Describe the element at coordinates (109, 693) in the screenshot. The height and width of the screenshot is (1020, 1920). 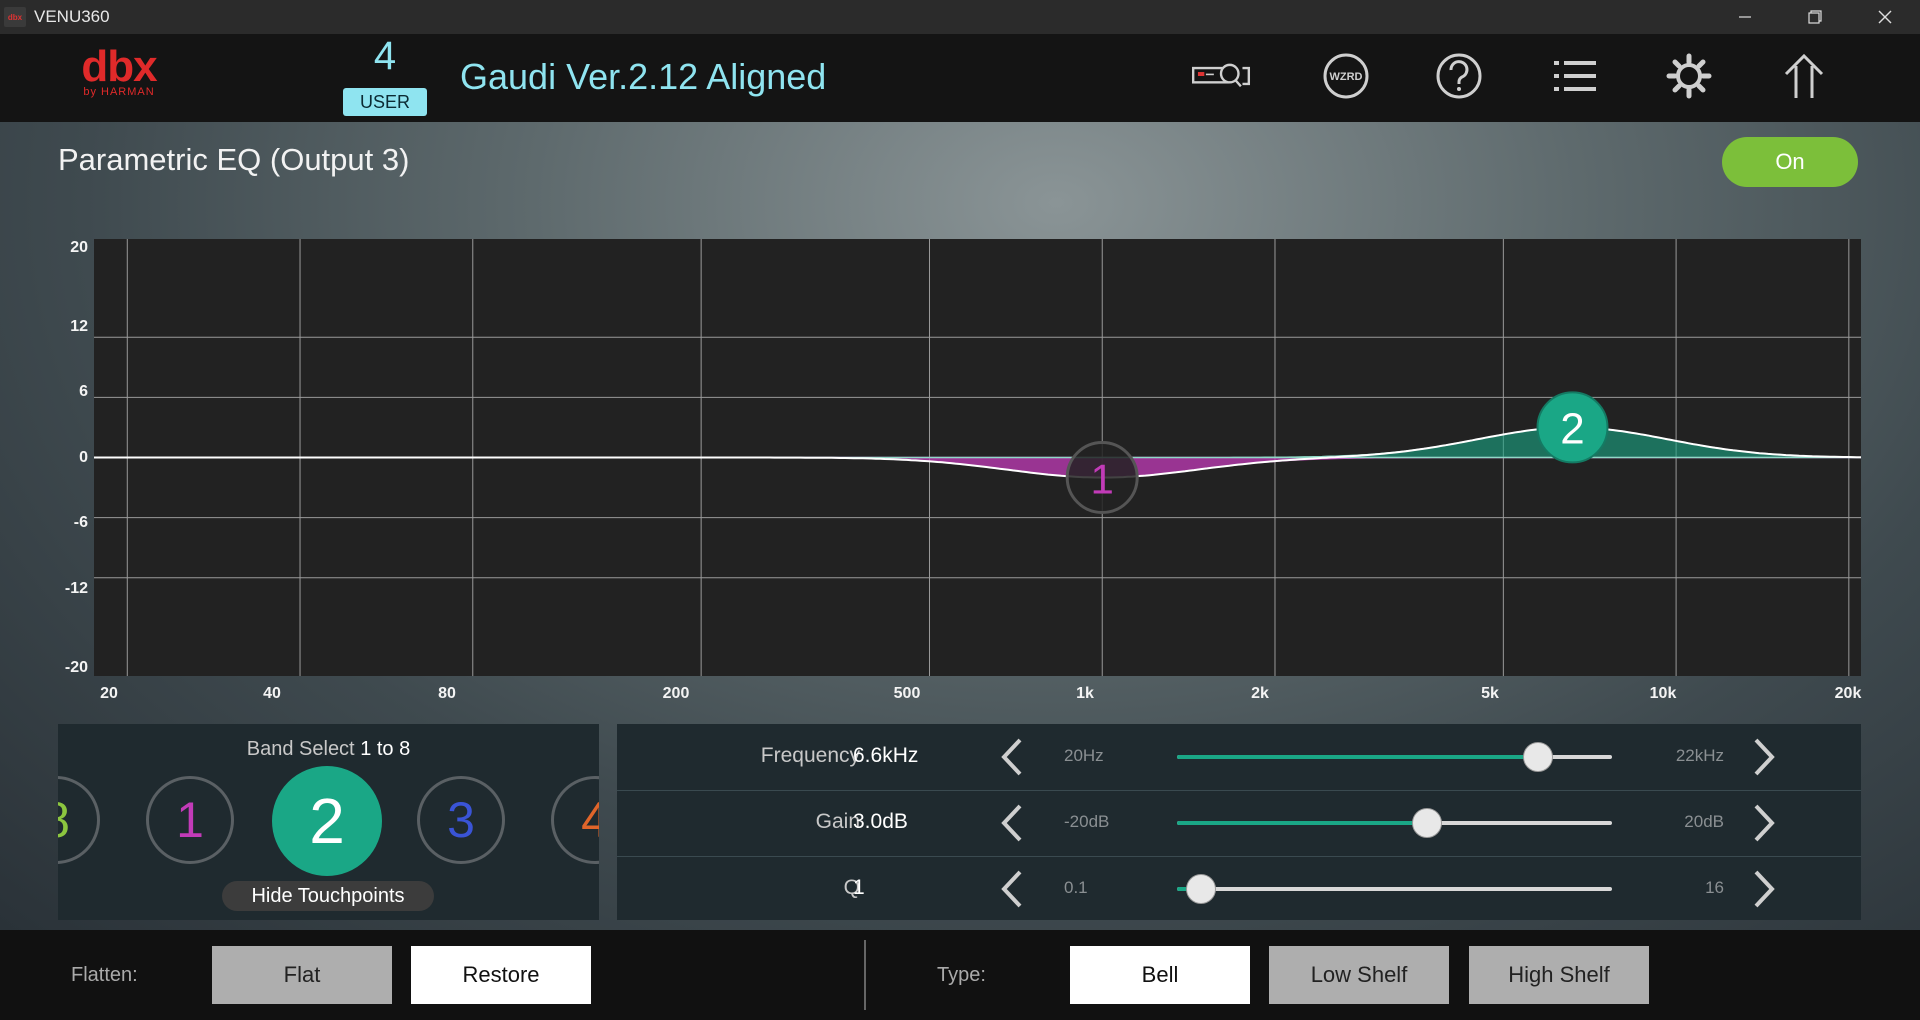
I see `x-tick-label: 20` at that location.